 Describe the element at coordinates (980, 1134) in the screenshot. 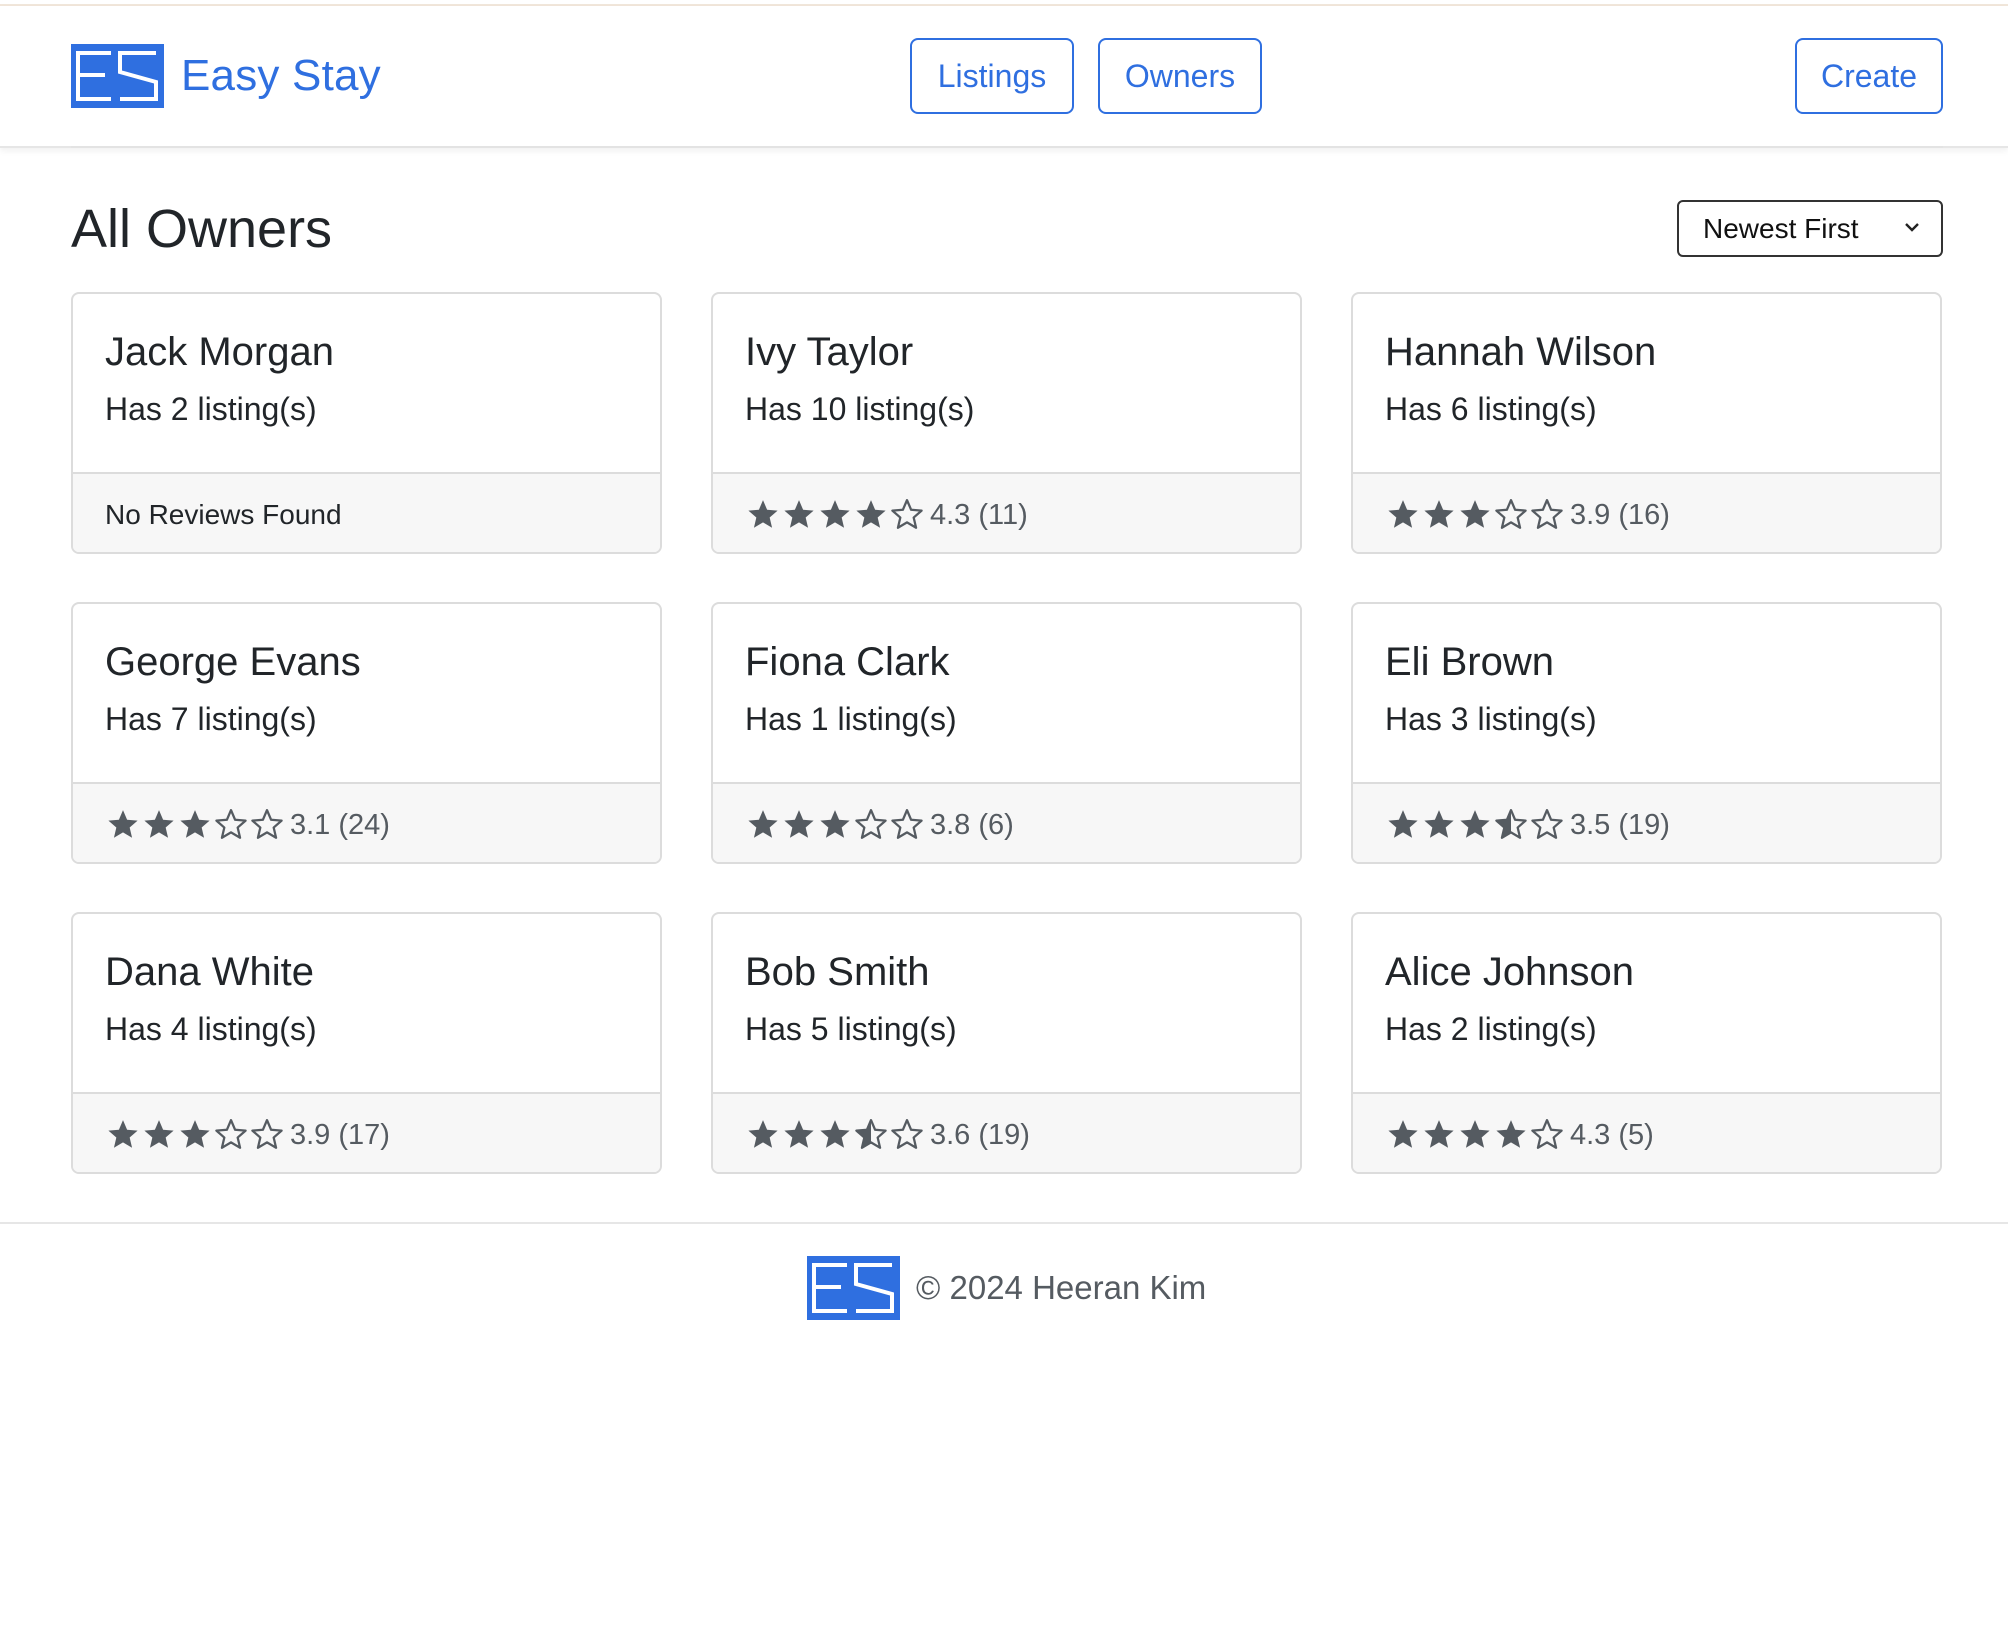

I see `rating-text: 3.6 (19)` at that location.